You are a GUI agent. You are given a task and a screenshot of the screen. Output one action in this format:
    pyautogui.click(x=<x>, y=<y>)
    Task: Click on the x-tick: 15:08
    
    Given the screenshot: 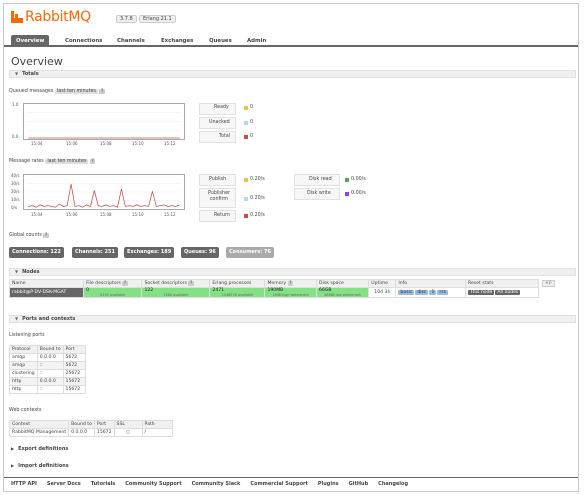 What is the action you would take?
    pyautogui.click(x=106, y=214)
    